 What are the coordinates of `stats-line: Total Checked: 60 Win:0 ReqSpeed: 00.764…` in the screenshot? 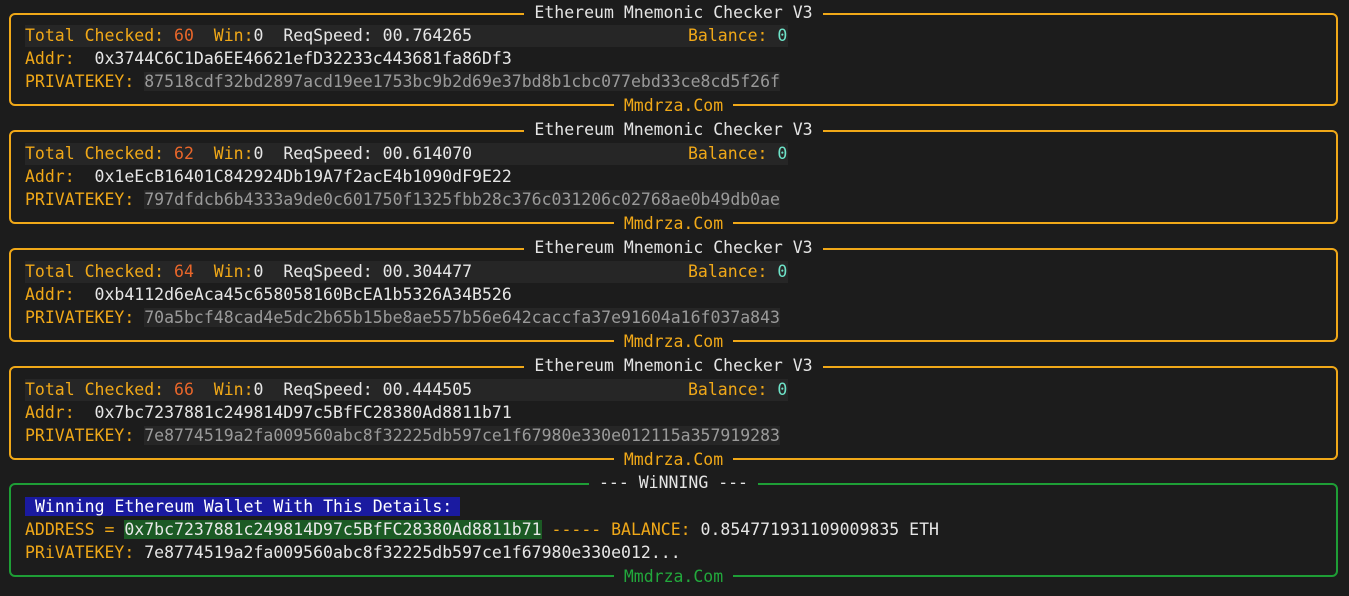 It's located at (406, 36).